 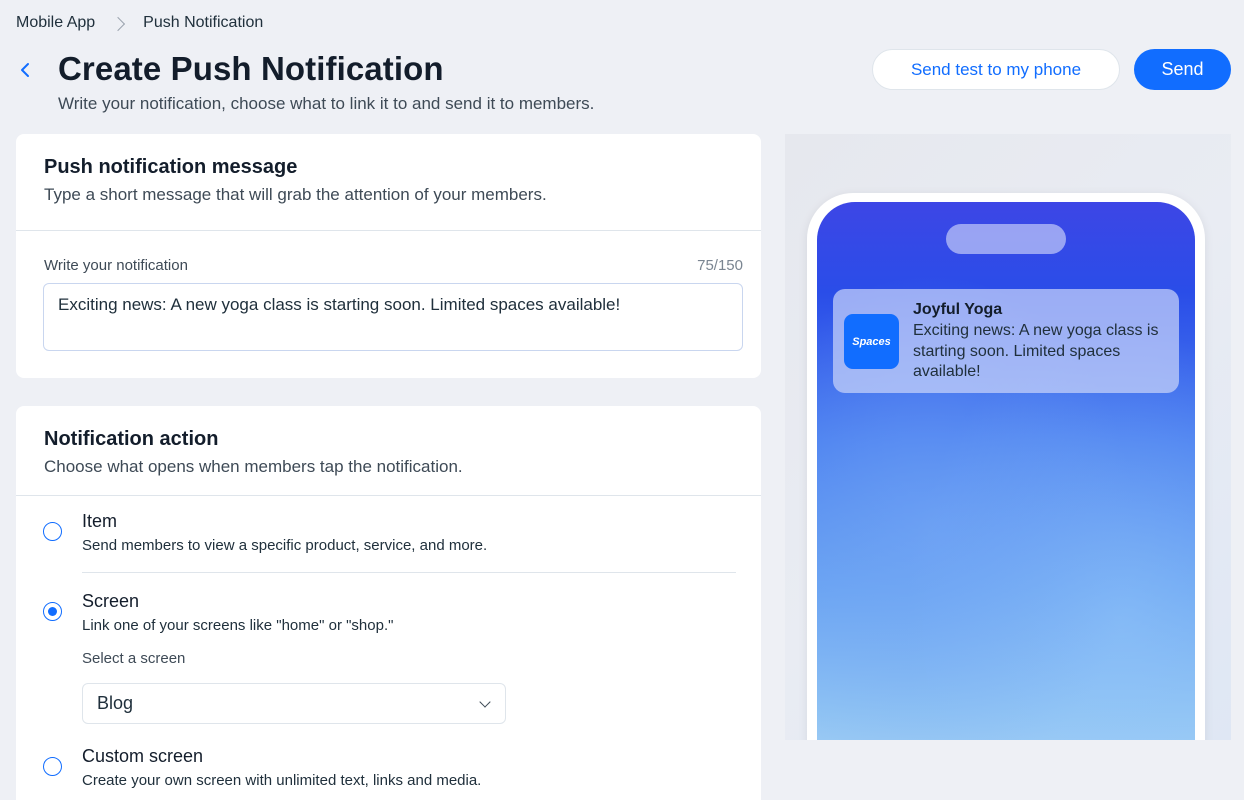 What do you see at coordinates (55, 23) in the screenshot?
I see `breadcrumb-mobile-app: Mobile App` at bounding box center [55, 23].